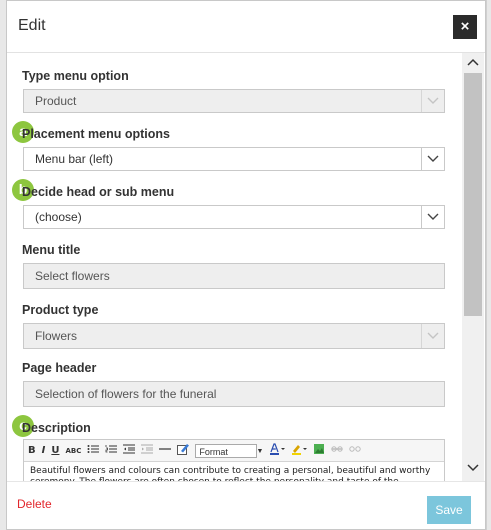 The image size is (491, 530). I want to click on edit-source-icon, so click(183, 450).